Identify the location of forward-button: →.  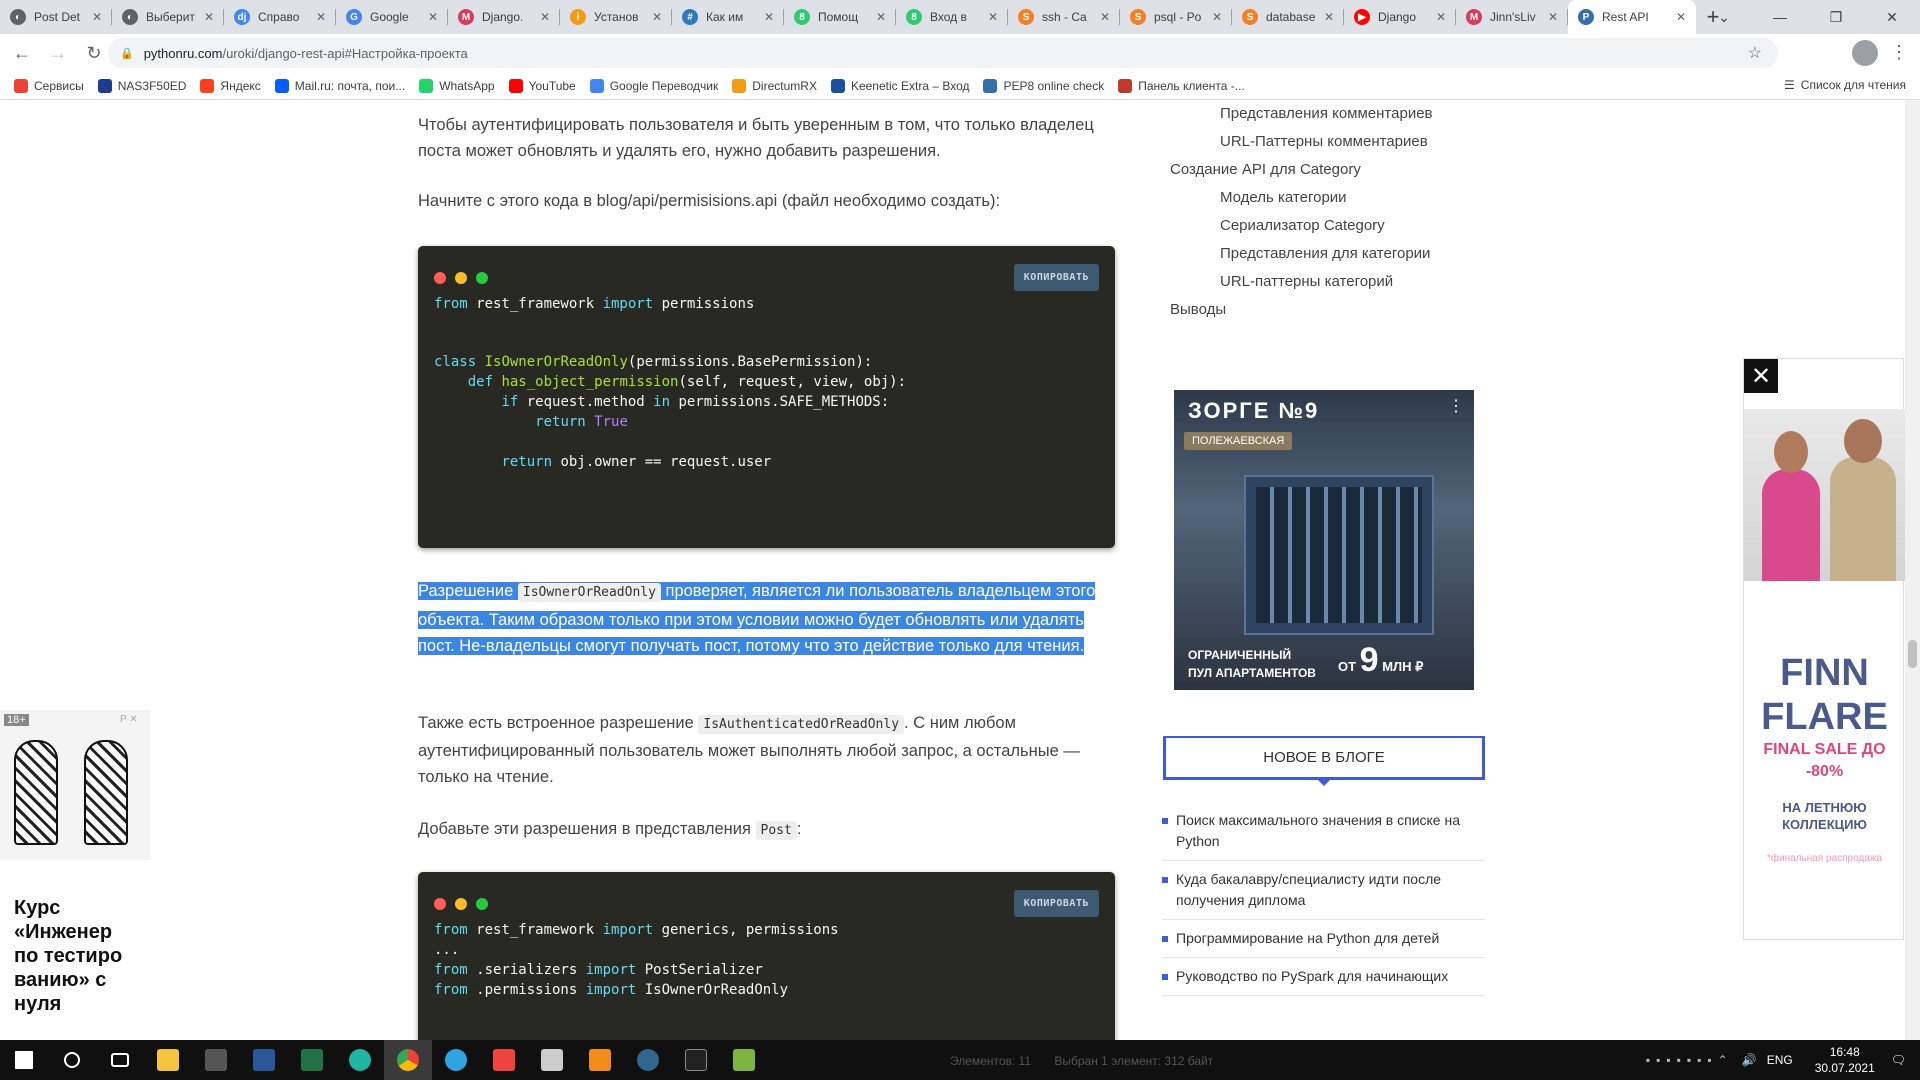
(58, 53).